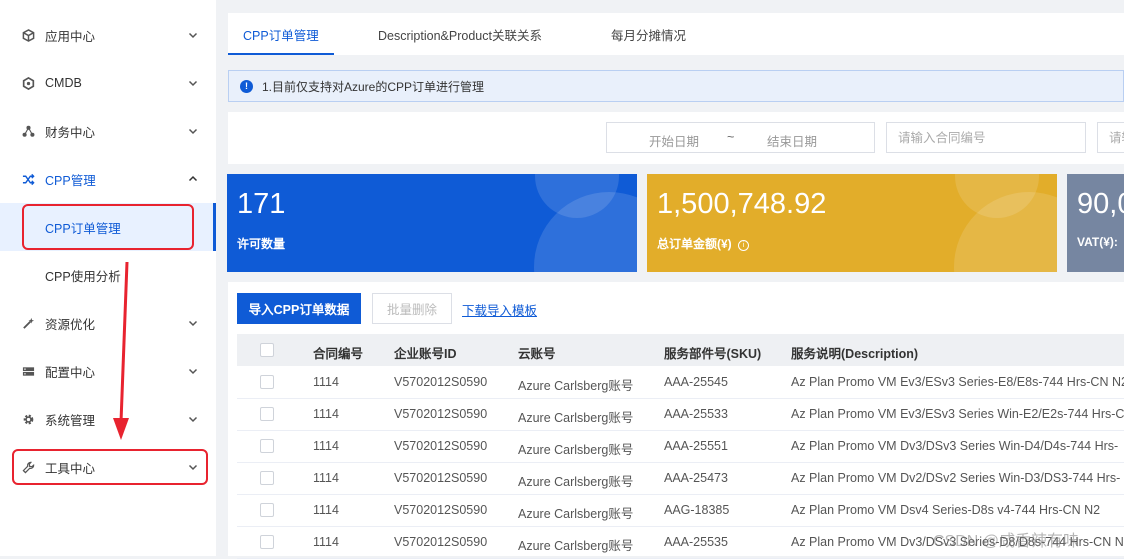  I want to click on sidebar-item-label: 系统管理, so click(70, 420).